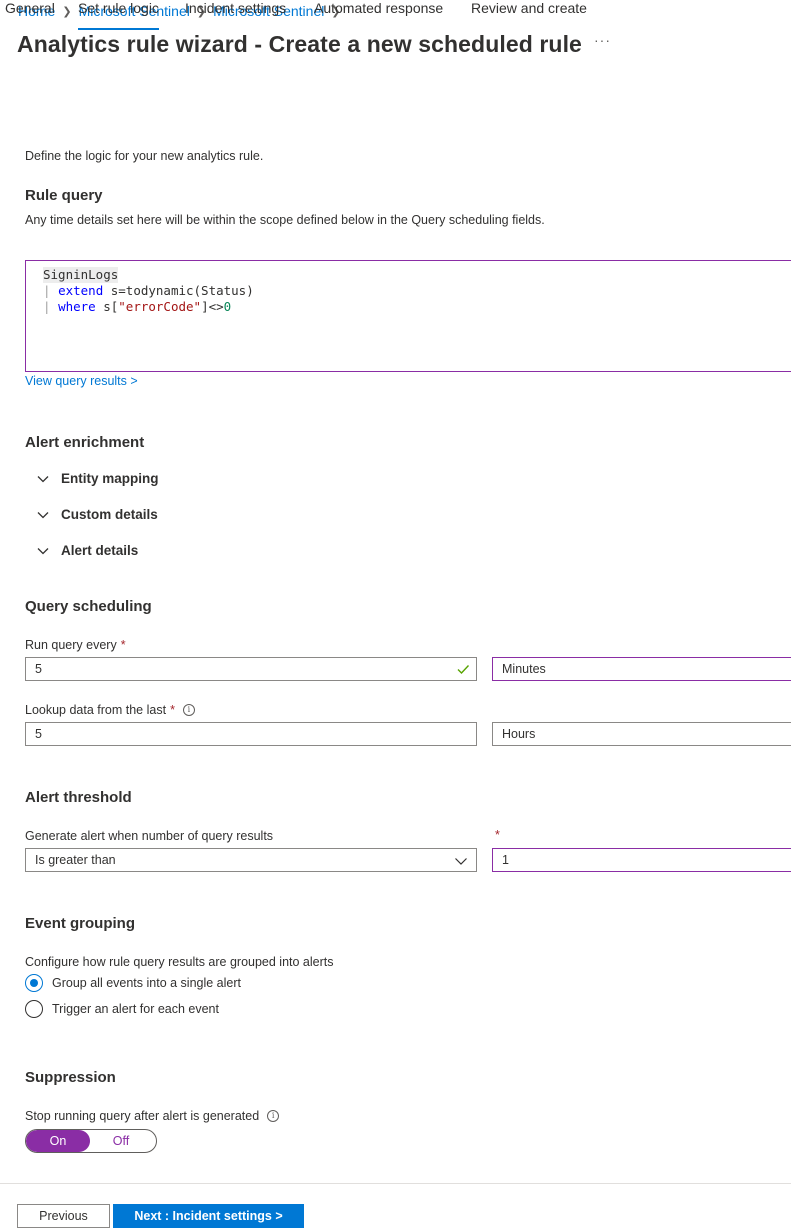  Describe the element at coordinates (505, 860) in the screenshot. I see `input-value: 1` at that location.